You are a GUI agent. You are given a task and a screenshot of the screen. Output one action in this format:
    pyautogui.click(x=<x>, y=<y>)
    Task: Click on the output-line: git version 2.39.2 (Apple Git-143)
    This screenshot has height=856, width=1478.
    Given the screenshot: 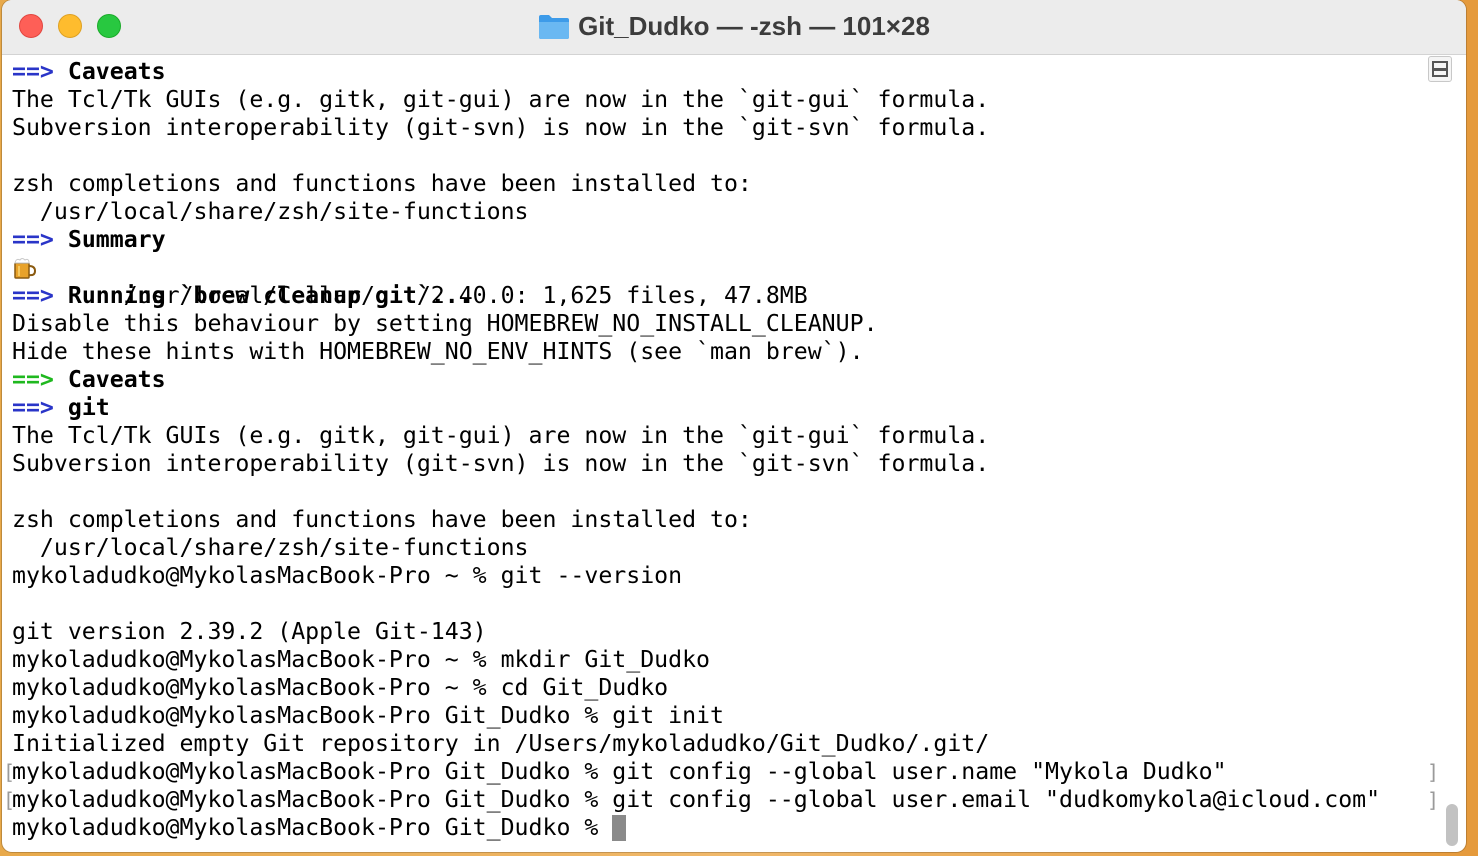 What is the action you would take?
    pyautogui.click(x=249, y=631)
    